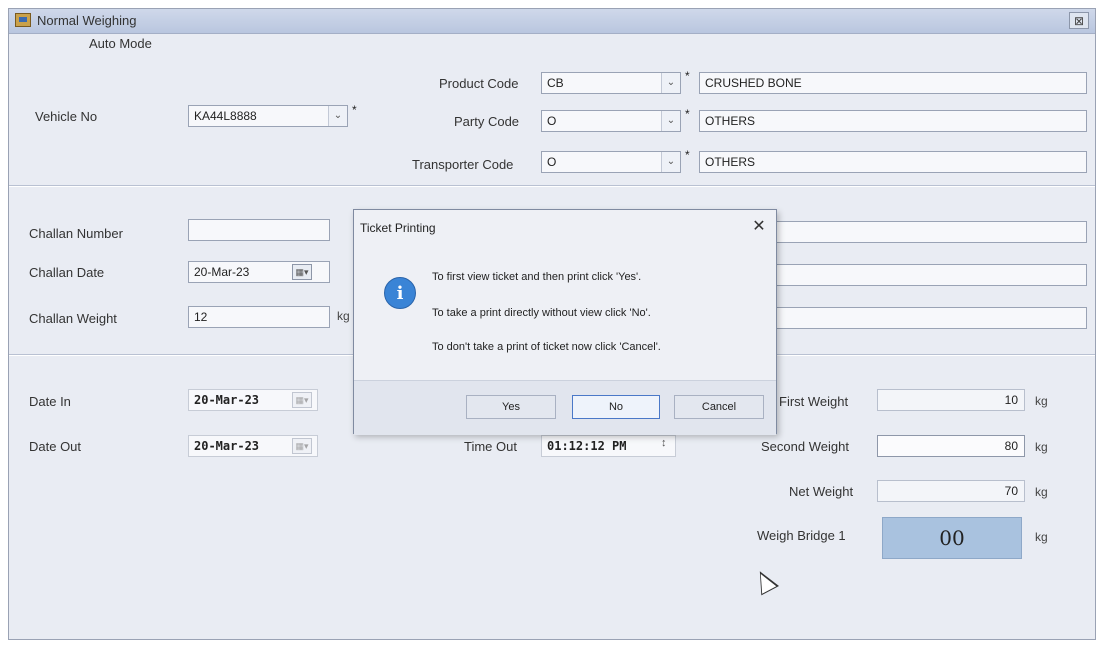 Image resolution: width=1100 pixels, height=645 pixels. I want to click on dialog-title: Ticket Printing, so click(398, 228).